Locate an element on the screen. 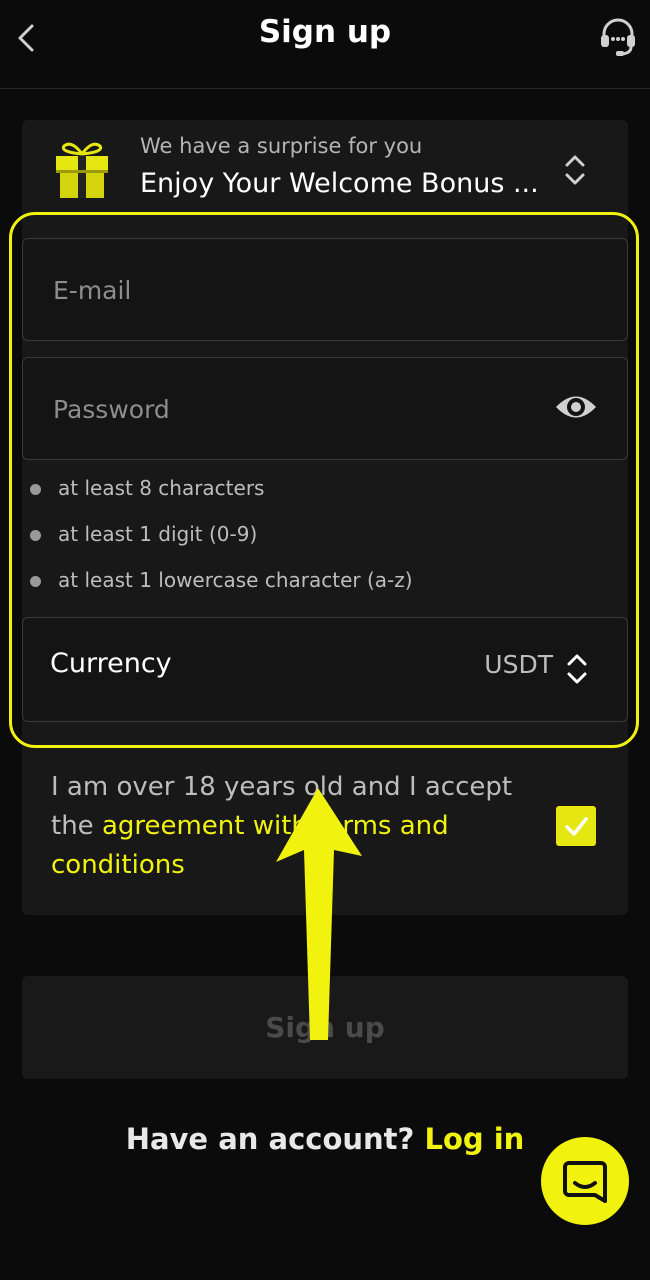  password-field is located at coordinates (325, 409).